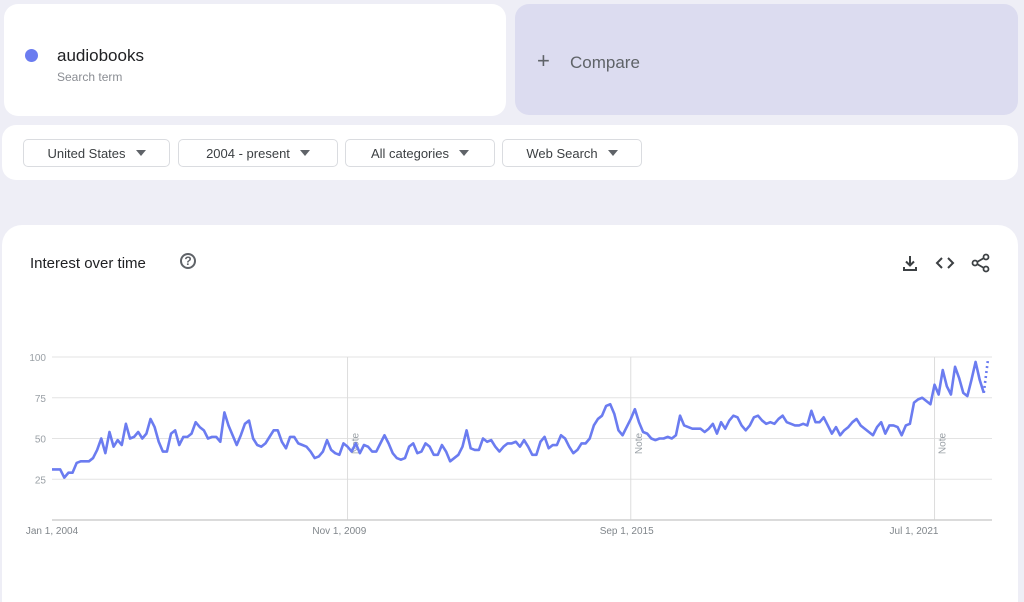  What do you see at coordinates (90, 77) in the screenshot?
I see `search-term-subtitle: Search term` at bounding box center [90, 77].